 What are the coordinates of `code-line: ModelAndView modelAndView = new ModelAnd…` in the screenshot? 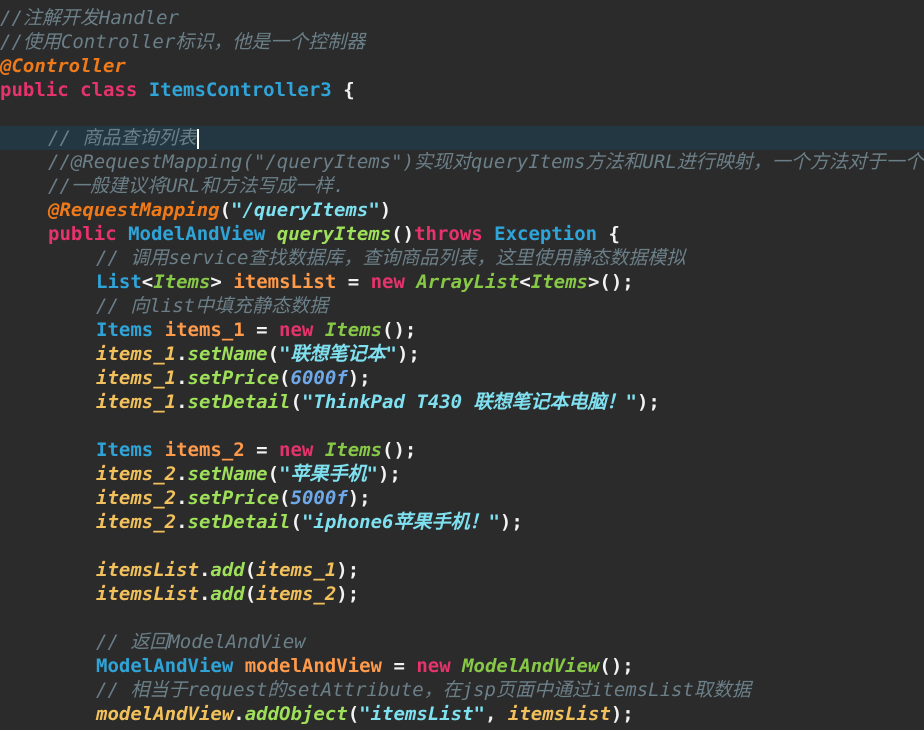 It's located at (462, 666).